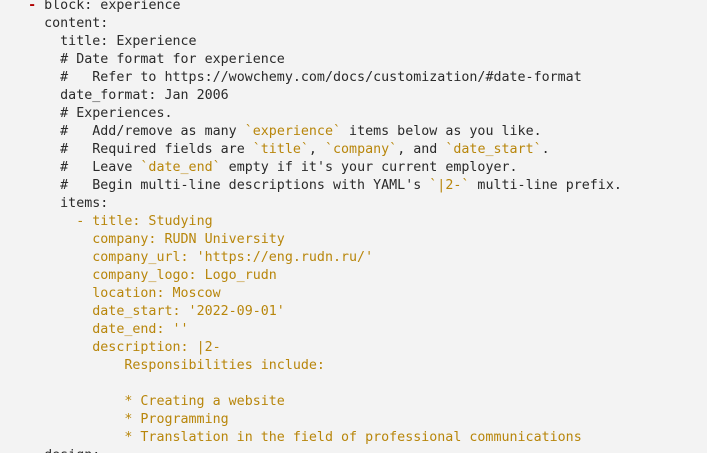 The height and width of the screenshot is (453, 707). I want to click on code-token: date_start: '2022-09-01', so click(188, 311).